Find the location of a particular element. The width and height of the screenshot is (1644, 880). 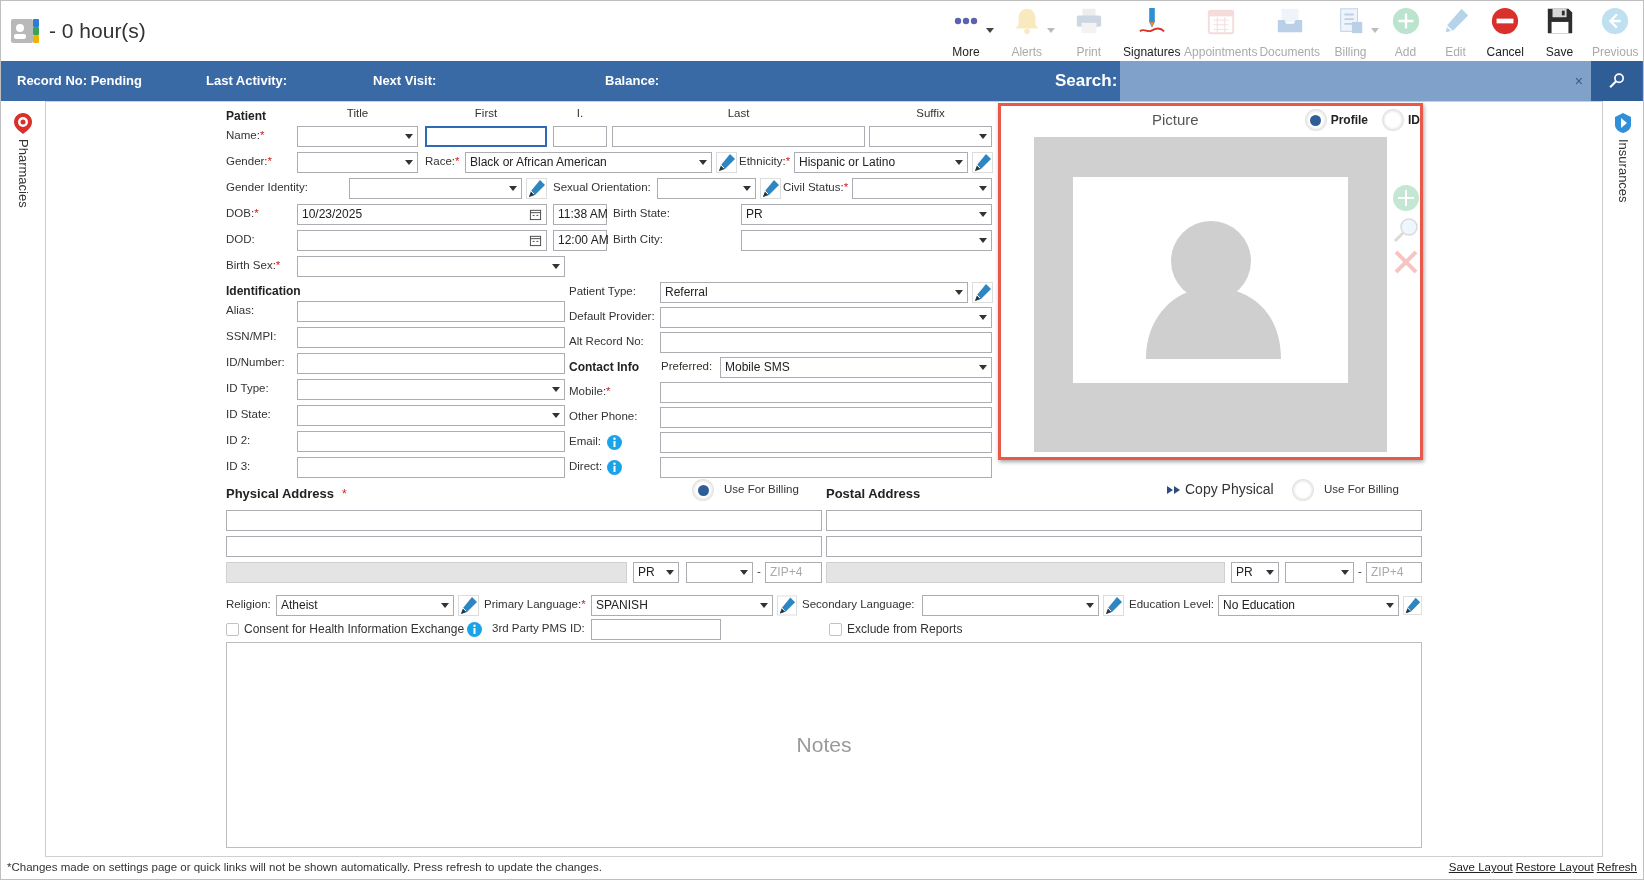

footer-link: Restore Layout is located at coordinates (1554, 868).